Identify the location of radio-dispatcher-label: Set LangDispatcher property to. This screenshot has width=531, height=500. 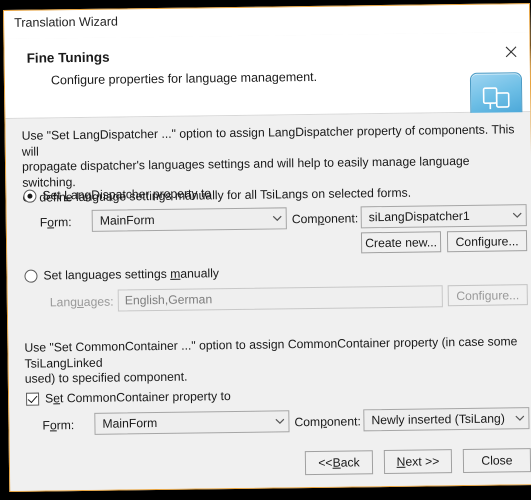
(127, 194).